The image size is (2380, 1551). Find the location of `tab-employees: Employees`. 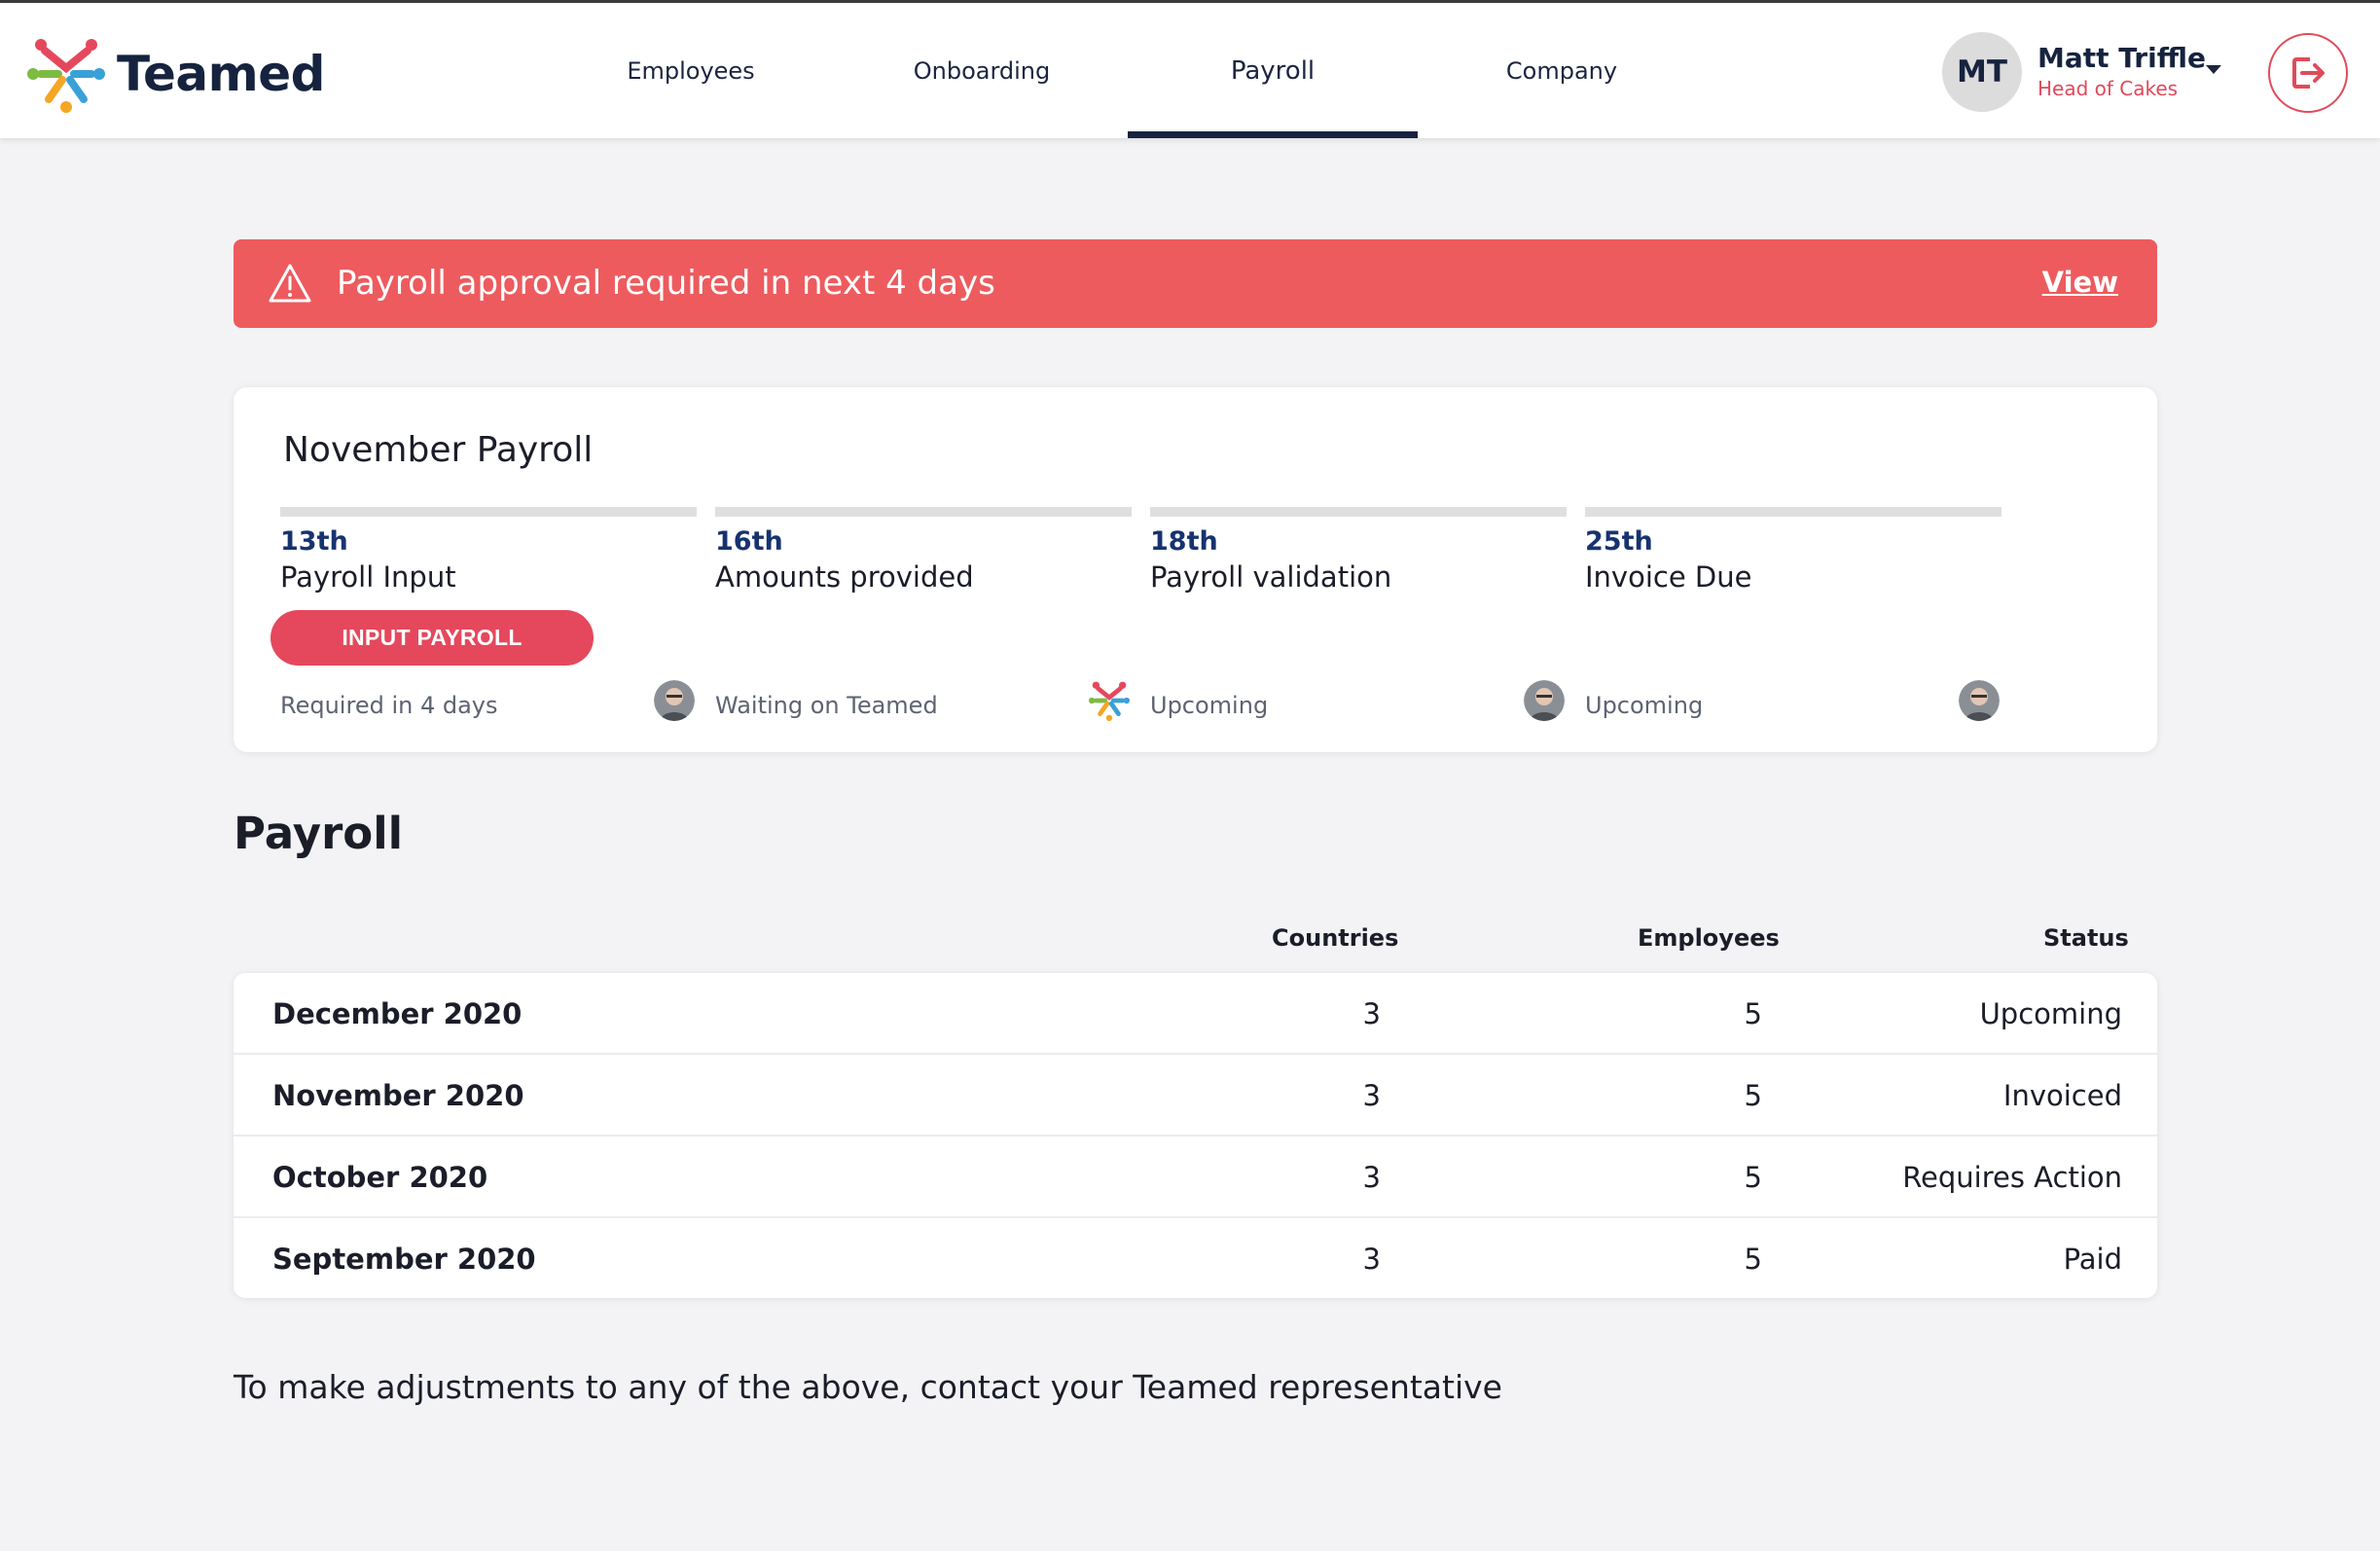

tab-employees: Employees is located at coordinates (691, 70).